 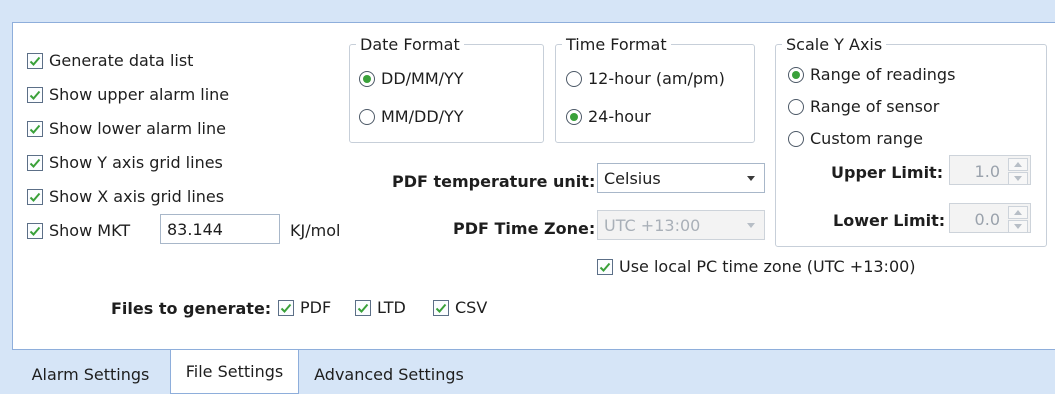 What do you see at coordinates (767, 266) in the screenshot?
I see `use-local-timezone-label: Use local PC time zone (UTC +13:00)` at bounding box center [767, 266].